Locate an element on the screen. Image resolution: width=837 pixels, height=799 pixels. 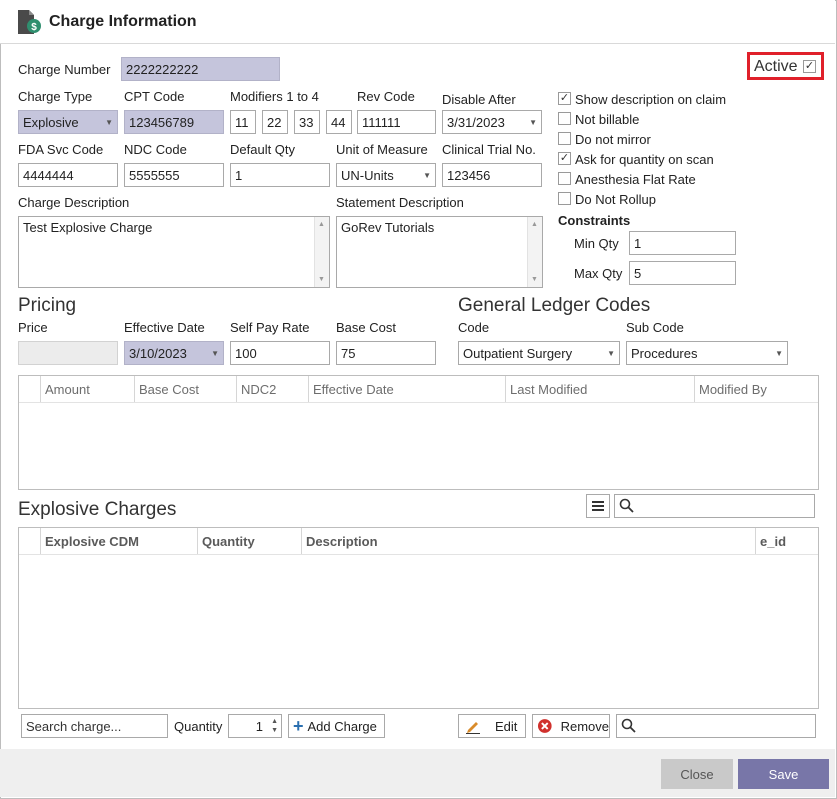
rev-code-field: 111111 is located at coordinates (396, 122).